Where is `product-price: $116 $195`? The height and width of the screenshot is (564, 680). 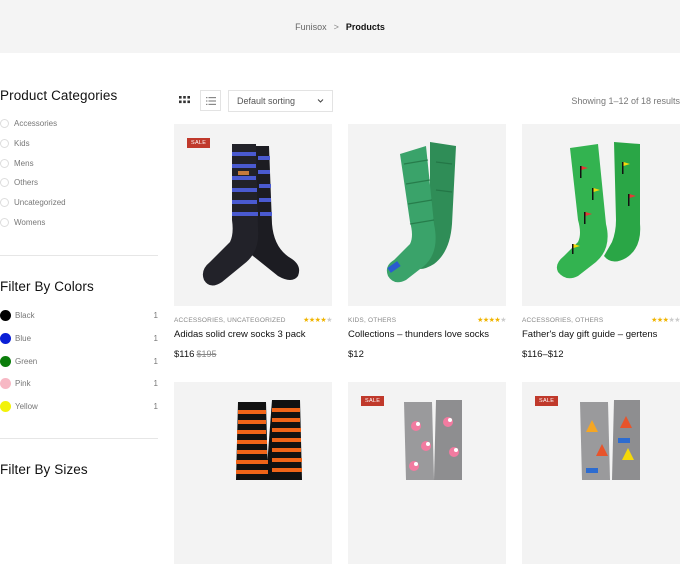 product-price: $116 $195 is located at coordinates (253, 354).